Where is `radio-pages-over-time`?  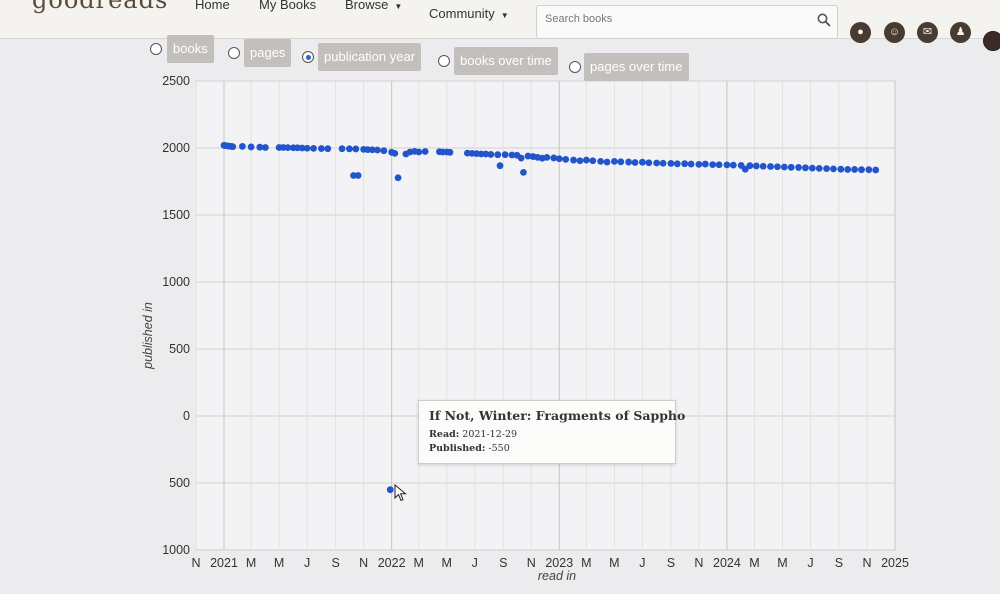
radio-pages-over-time is located at coordinates (575, 67).